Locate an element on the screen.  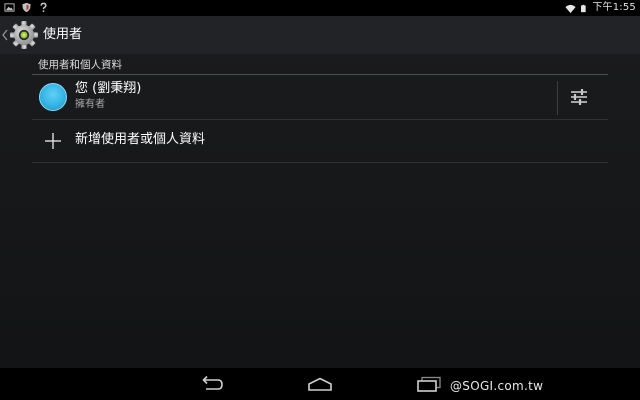
settings-gear-icon is located at coordinates (24, 35).